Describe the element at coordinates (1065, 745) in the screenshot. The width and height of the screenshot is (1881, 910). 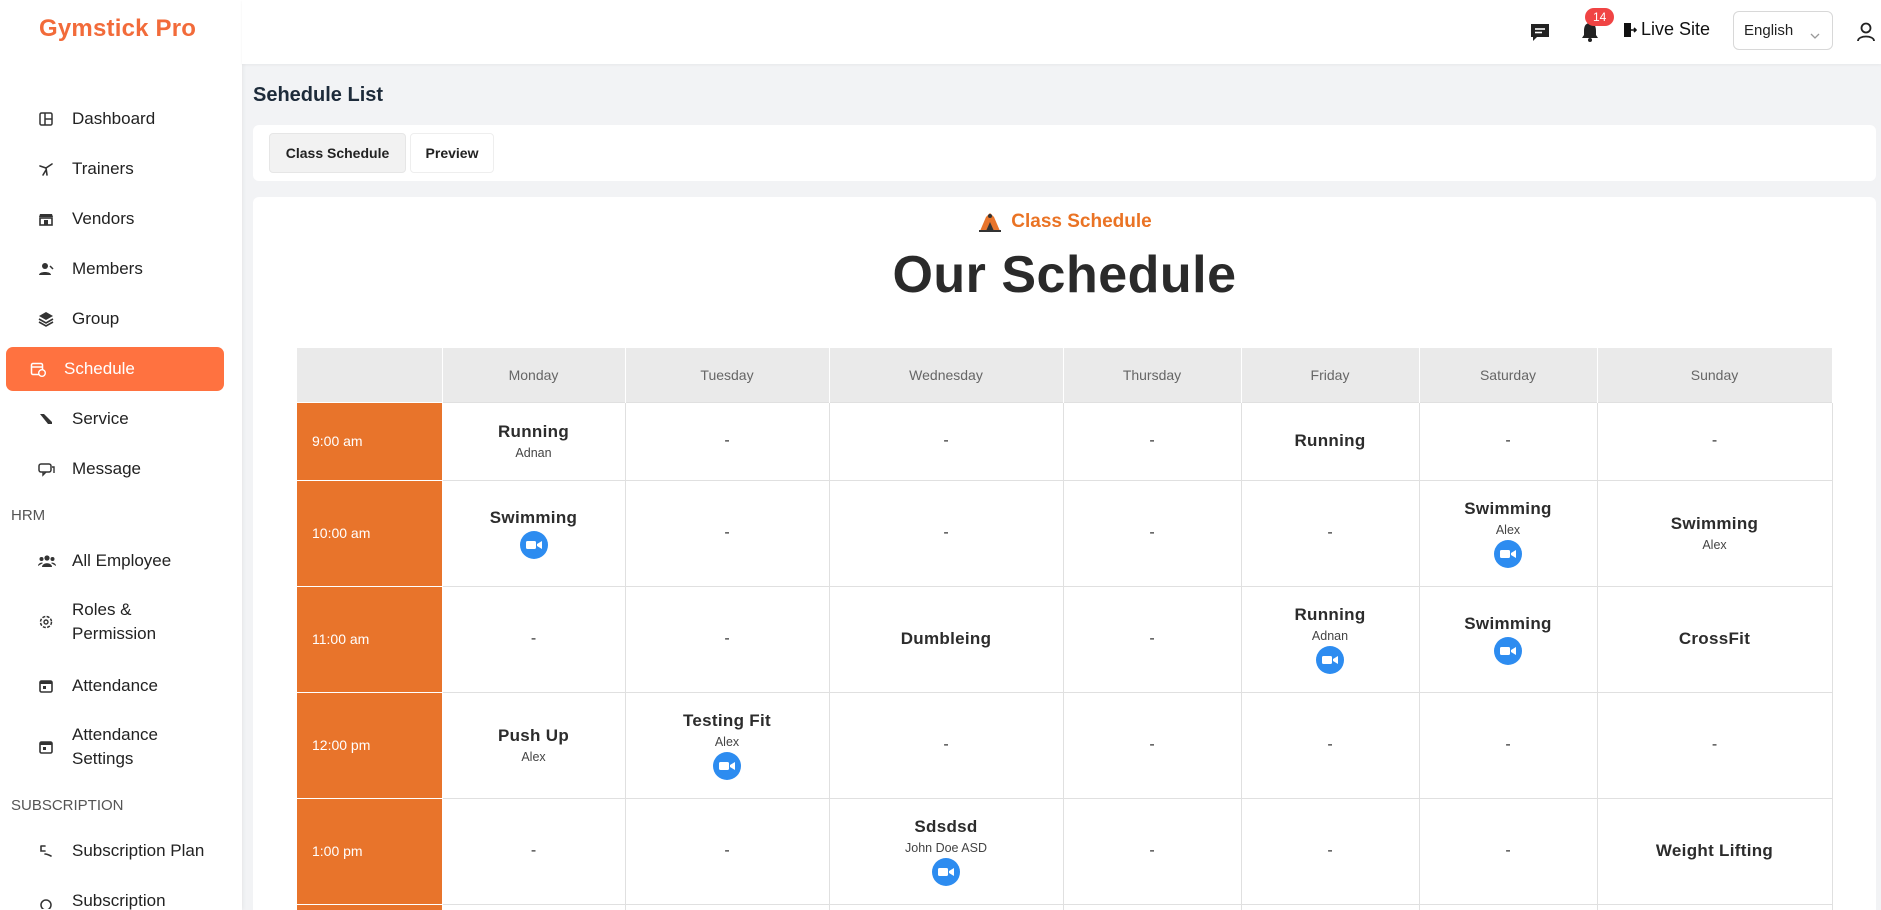
I see `schedule-row: 12:00 pm Push Up Alex Testing Fit Alex - - - - -` at that location.